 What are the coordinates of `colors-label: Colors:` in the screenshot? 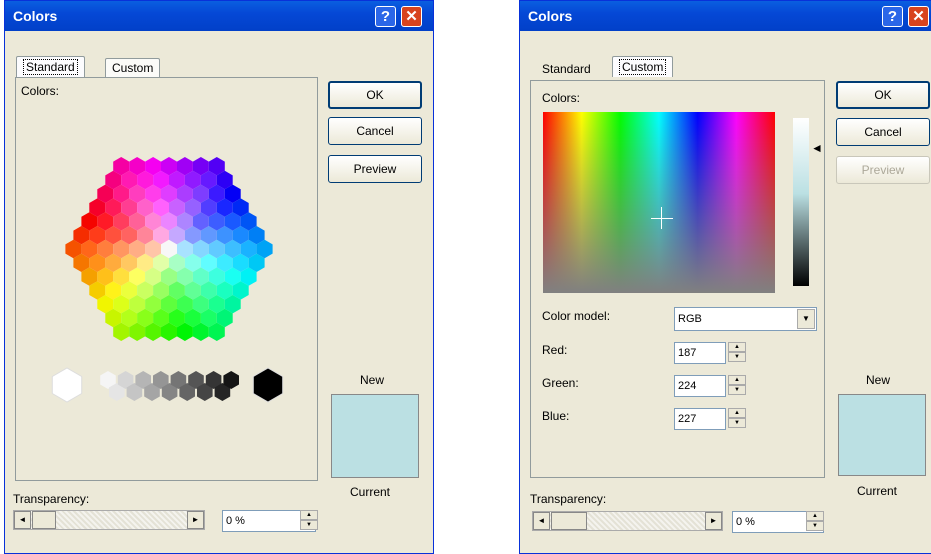 It's located at (561, 98).